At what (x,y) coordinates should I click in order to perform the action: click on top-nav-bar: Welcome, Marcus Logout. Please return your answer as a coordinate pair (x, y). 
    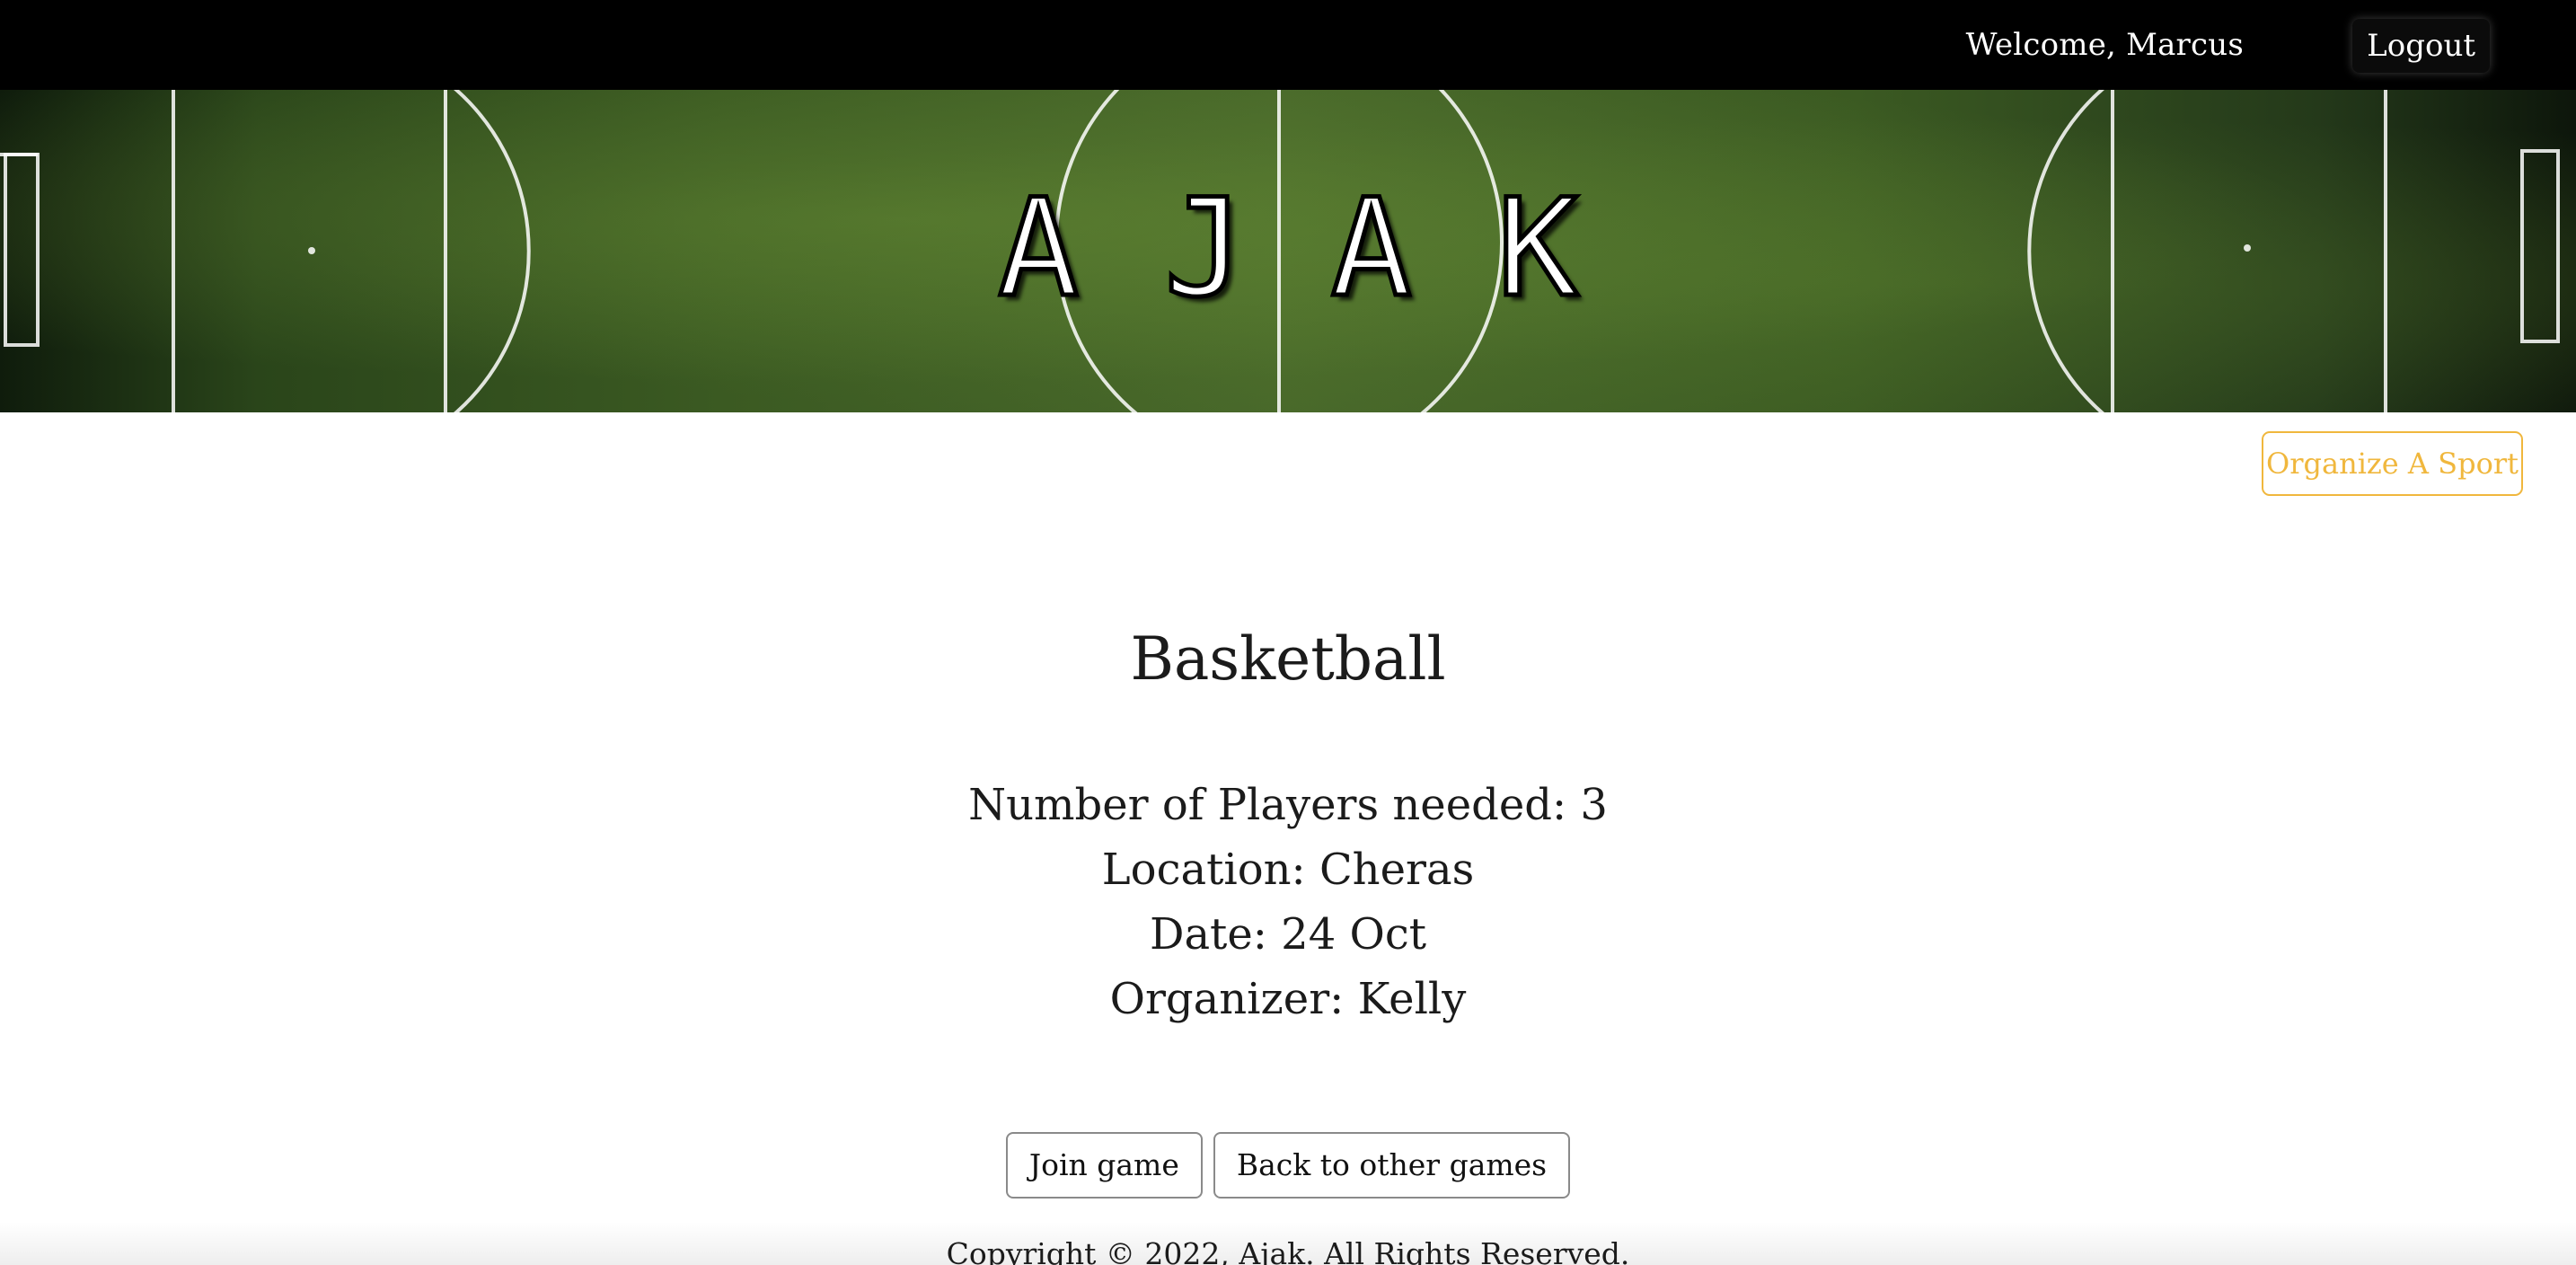
    Looking at the image, I should click on (1288, 45).